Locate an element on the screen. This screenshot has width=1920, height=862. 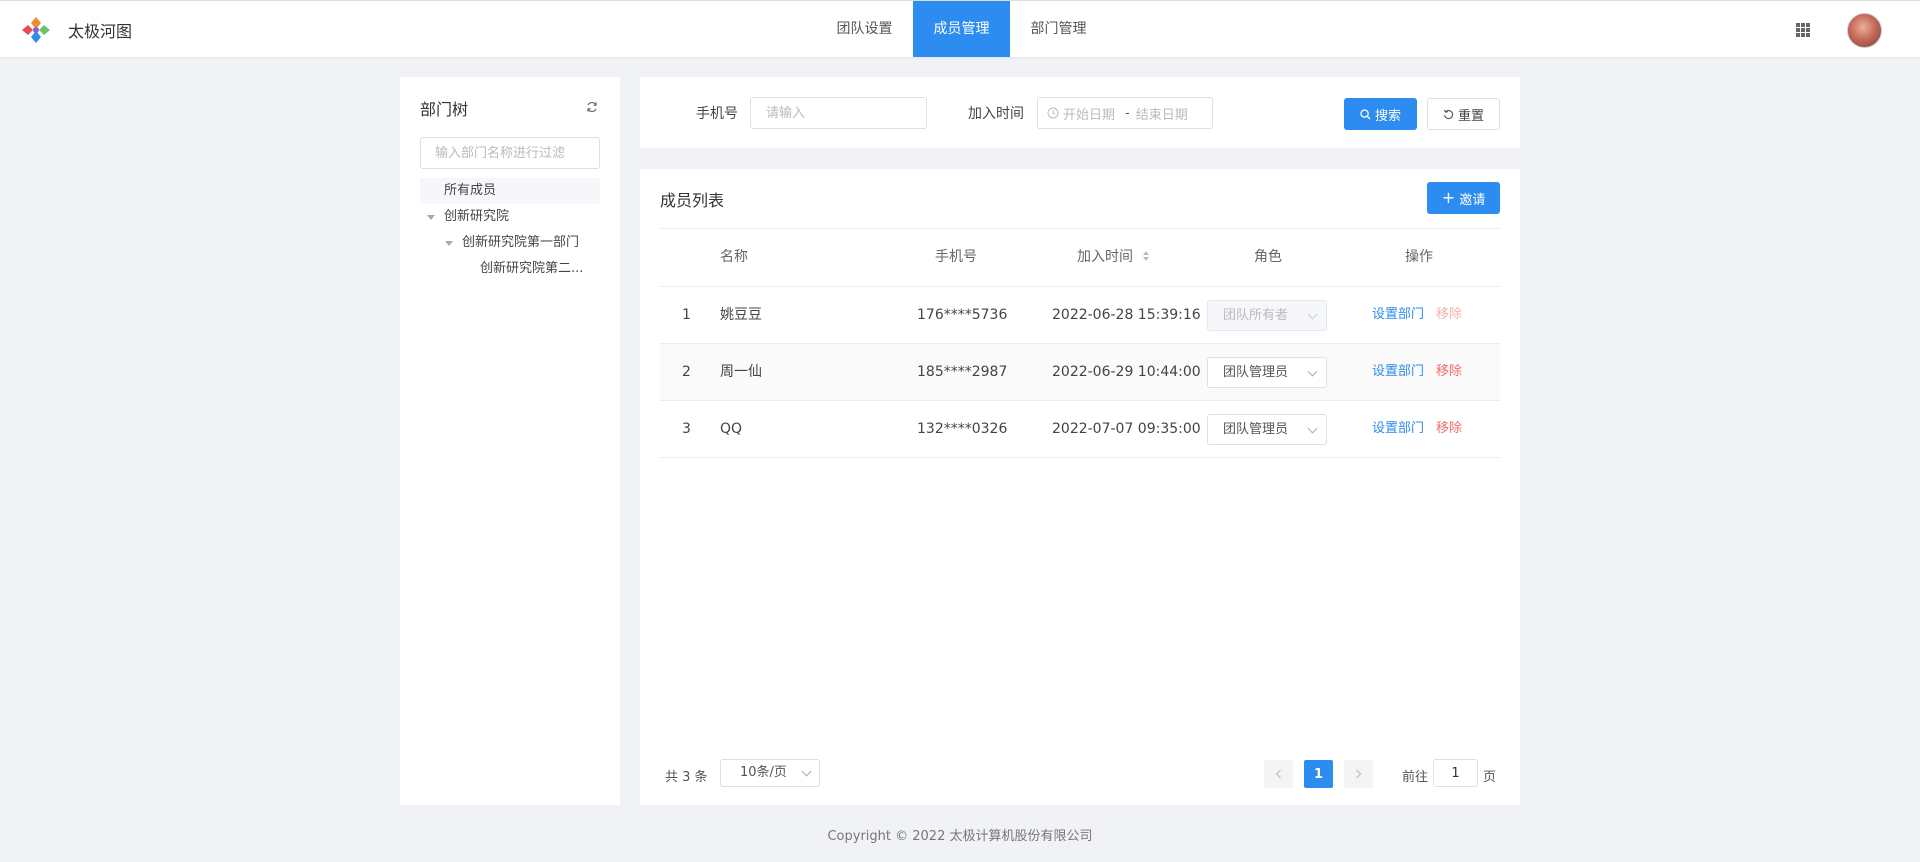
top-header: 太极河图 团队设置 成员管理 部门管理 is located at coordinates (960, 28).